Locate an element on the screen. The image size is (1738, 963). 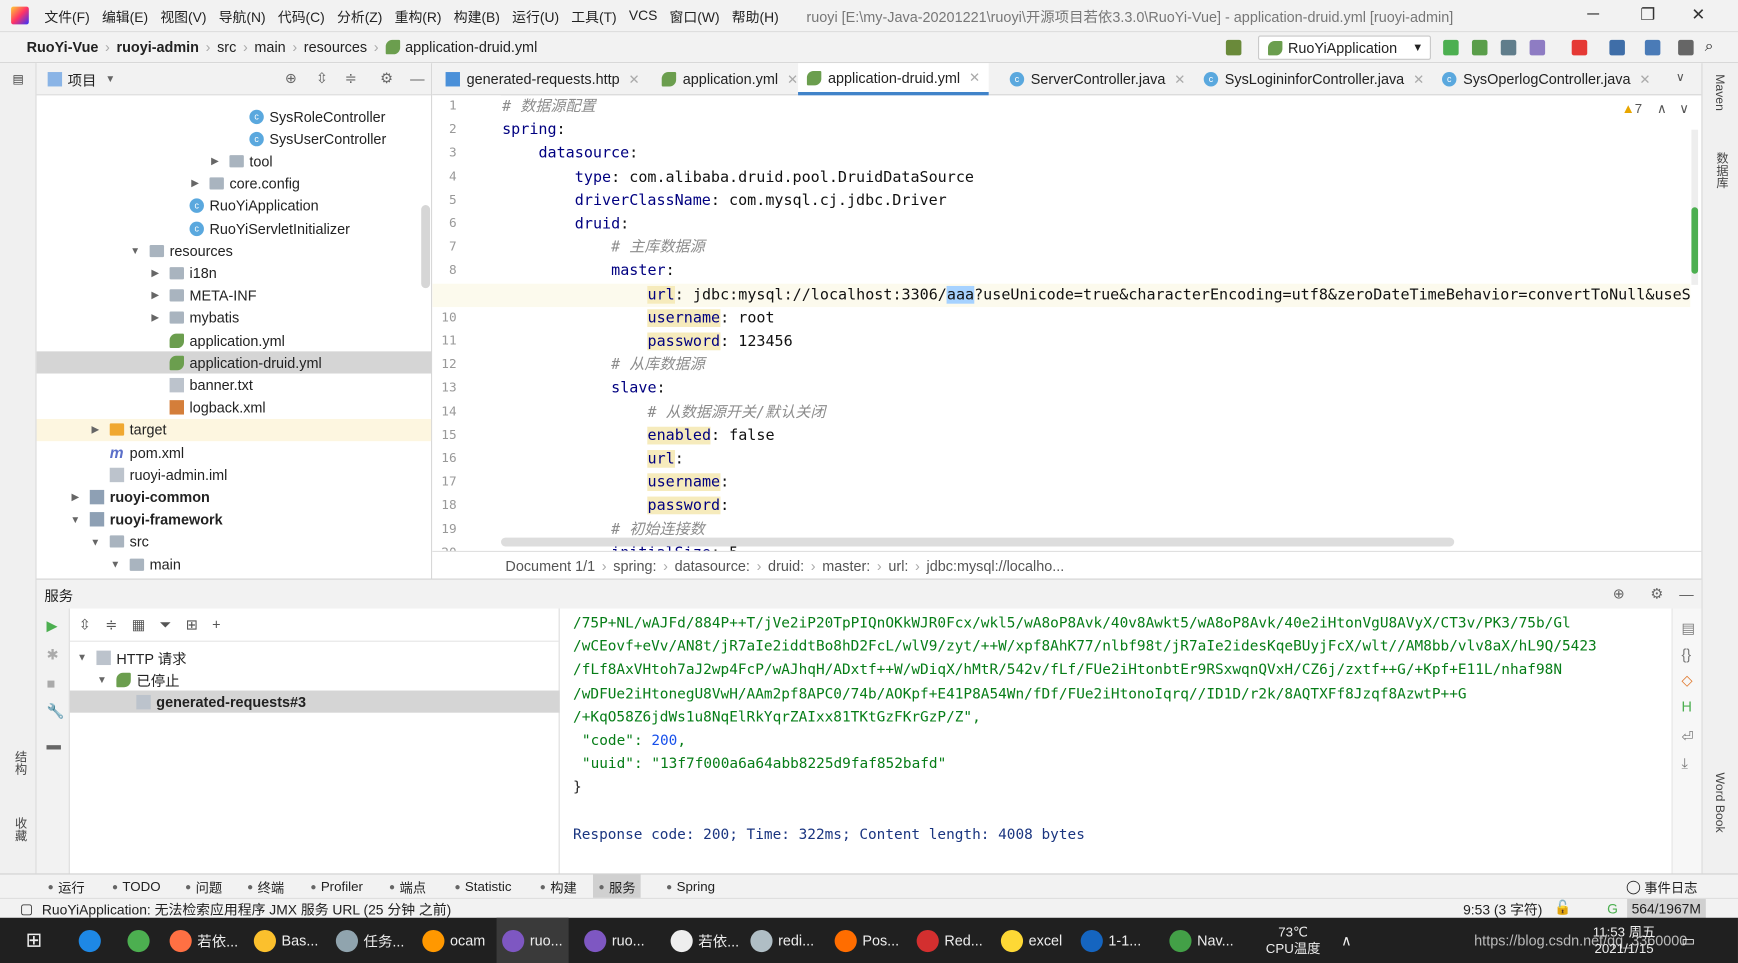
editor-breadcrumb-item: Document 1/1 is located at coordinates (550, 565).